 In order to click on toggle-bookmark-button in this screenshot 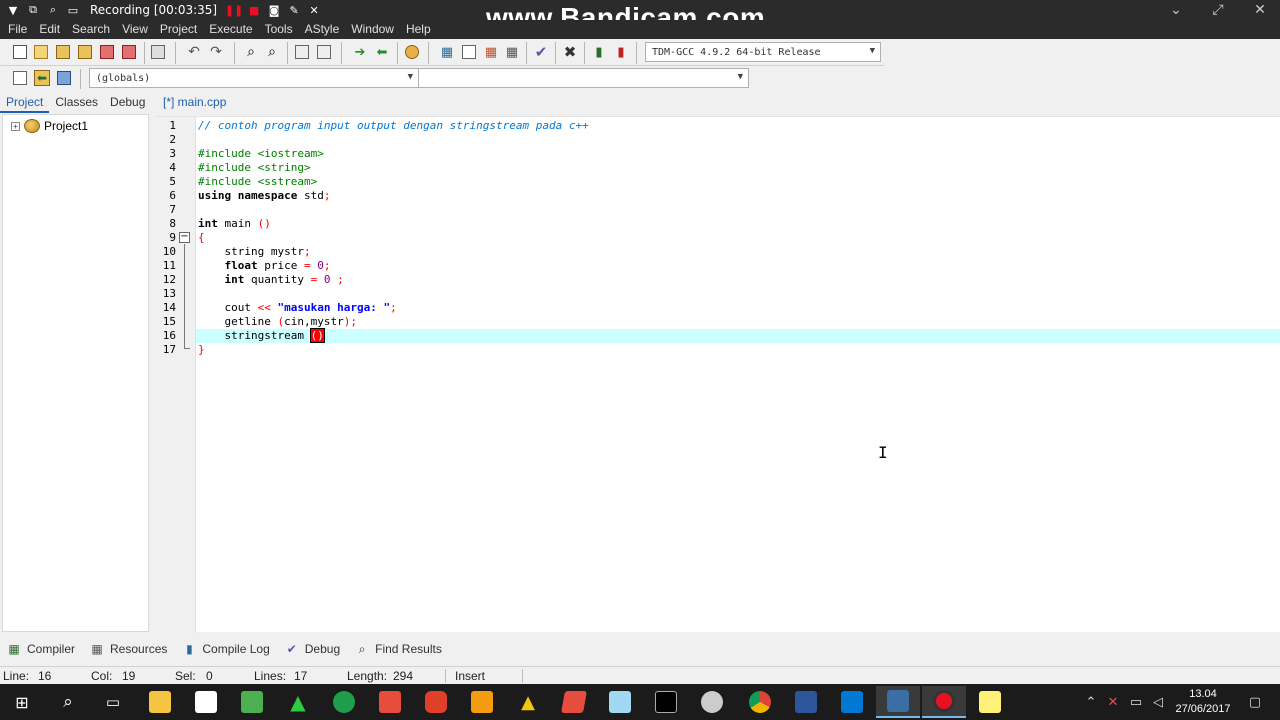, I will do `click(412, 52)`.